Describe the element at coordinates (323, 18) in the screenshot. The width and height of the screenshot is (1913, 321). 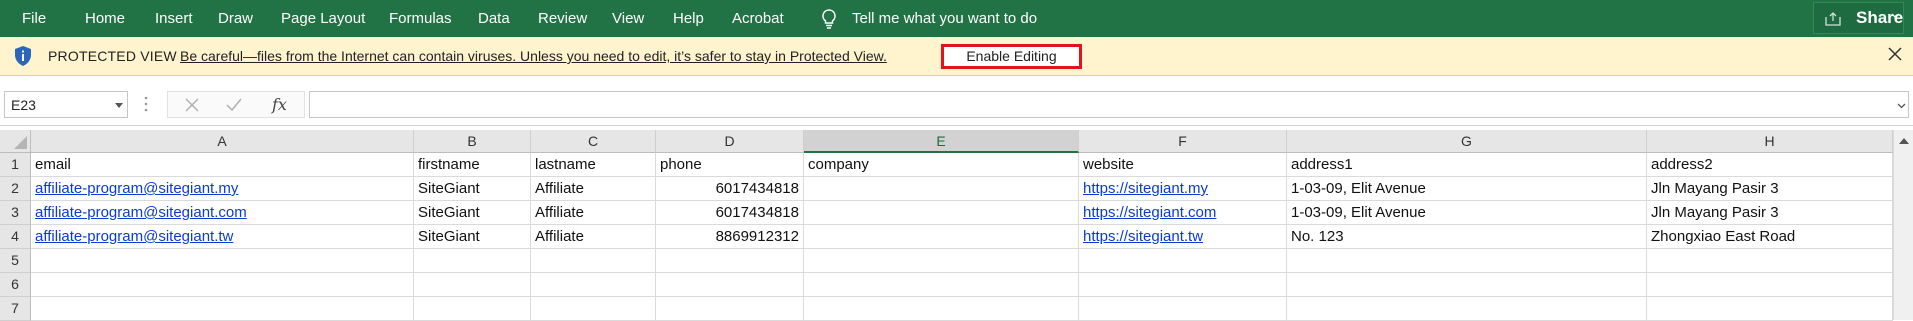
I see `tab-page-layout: Page Layout` at that location.